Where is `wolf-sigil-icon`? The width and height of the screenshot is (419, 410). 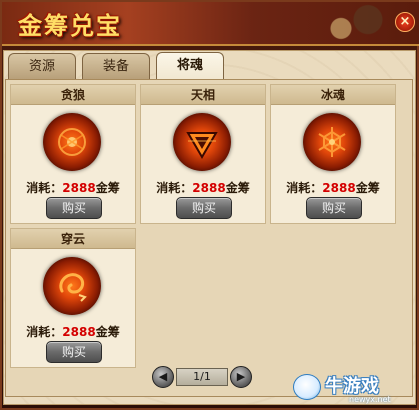
wolf-sigil-icon is located at coordinates (72, 142).